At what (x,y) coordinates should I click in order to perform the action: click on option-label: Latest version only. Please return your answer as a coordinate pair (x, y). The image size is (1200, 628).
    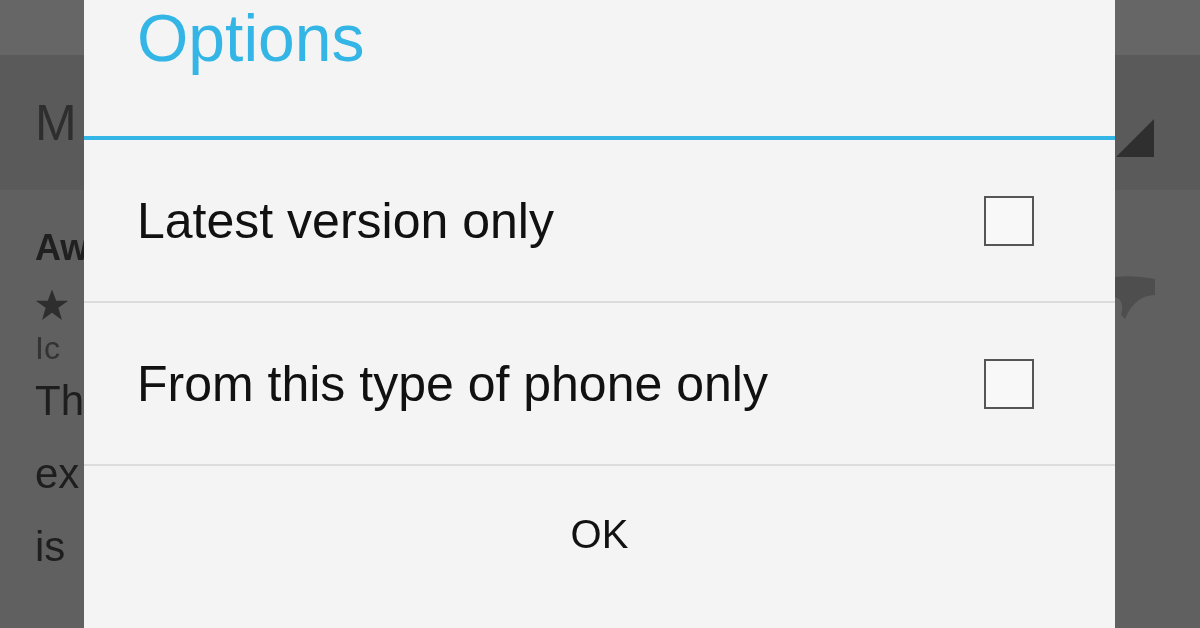
    Looking at the image, I should click on (345, 220).